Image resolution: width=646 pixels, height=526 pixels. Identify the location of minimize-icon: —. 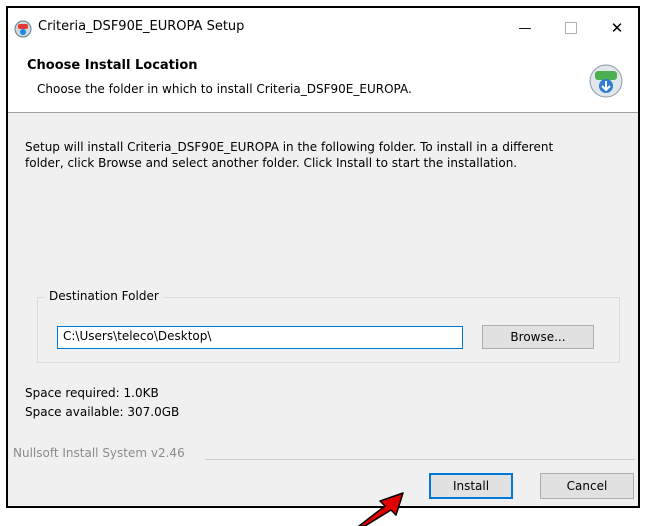
(525, 28).